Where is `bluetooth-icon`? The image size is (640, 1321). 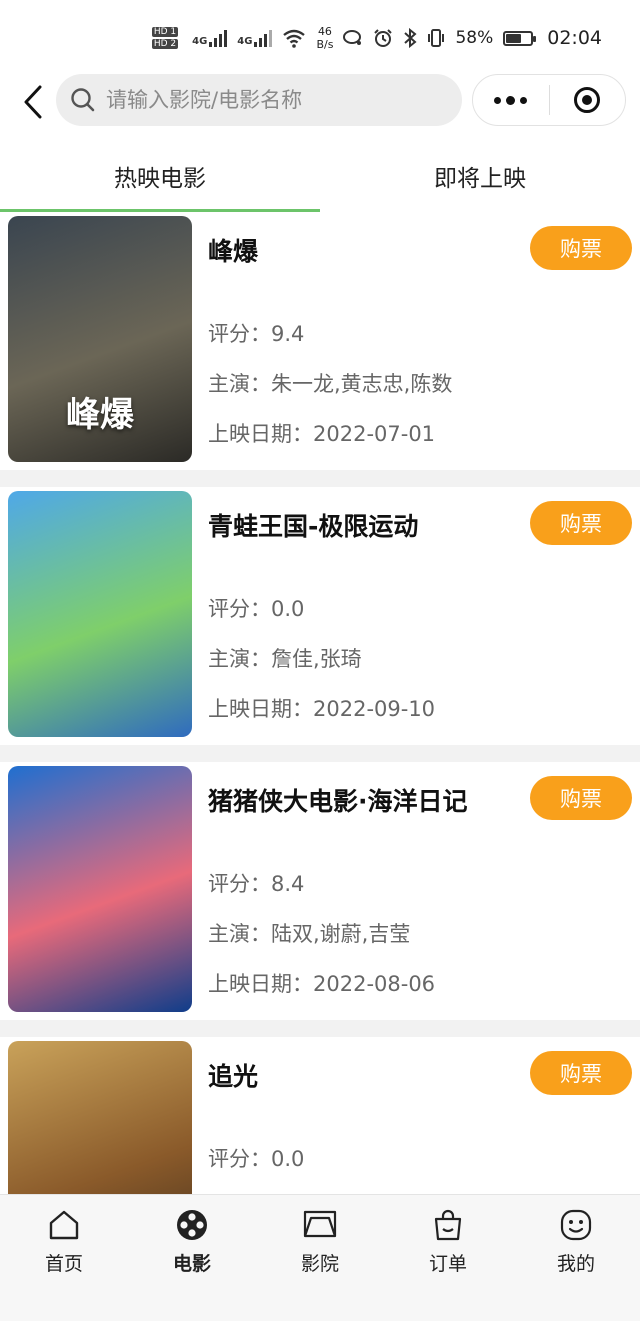 bluetooth-icon is located at coordinates (410, 38).